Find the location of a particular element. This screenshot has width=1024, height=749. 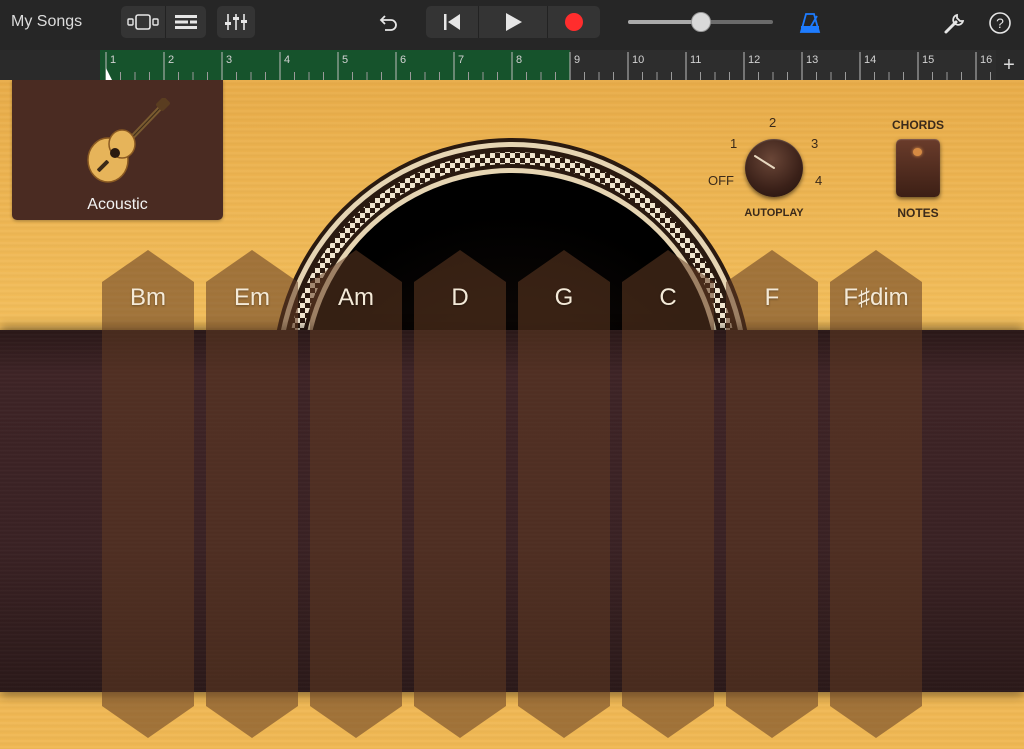

ruler-bar-number: 14 is located at coordinates (870, 60).